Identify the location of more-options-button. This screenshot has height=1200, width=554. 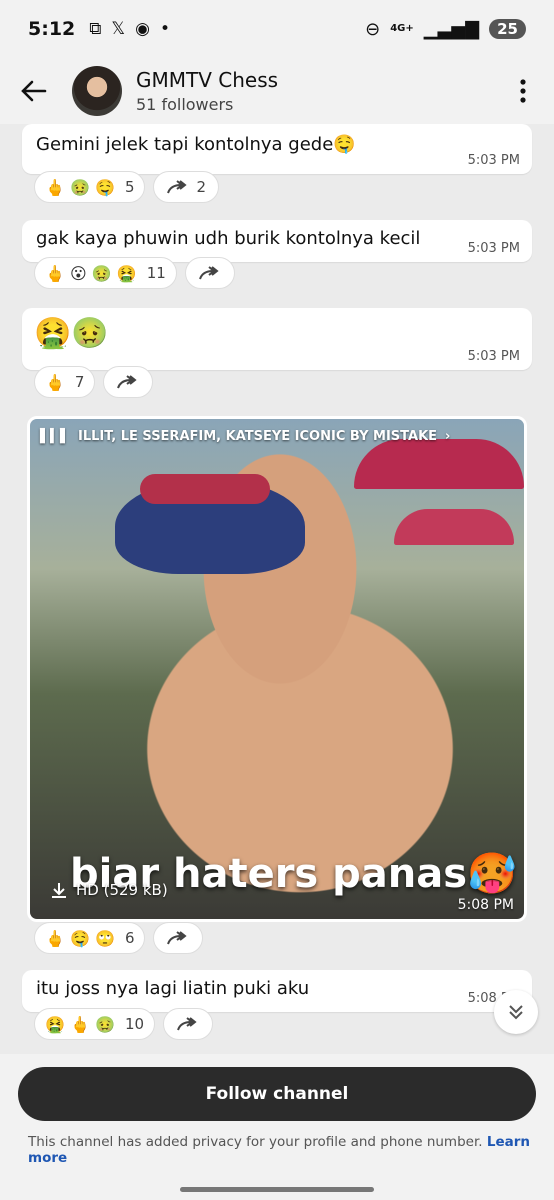
(523, 91).